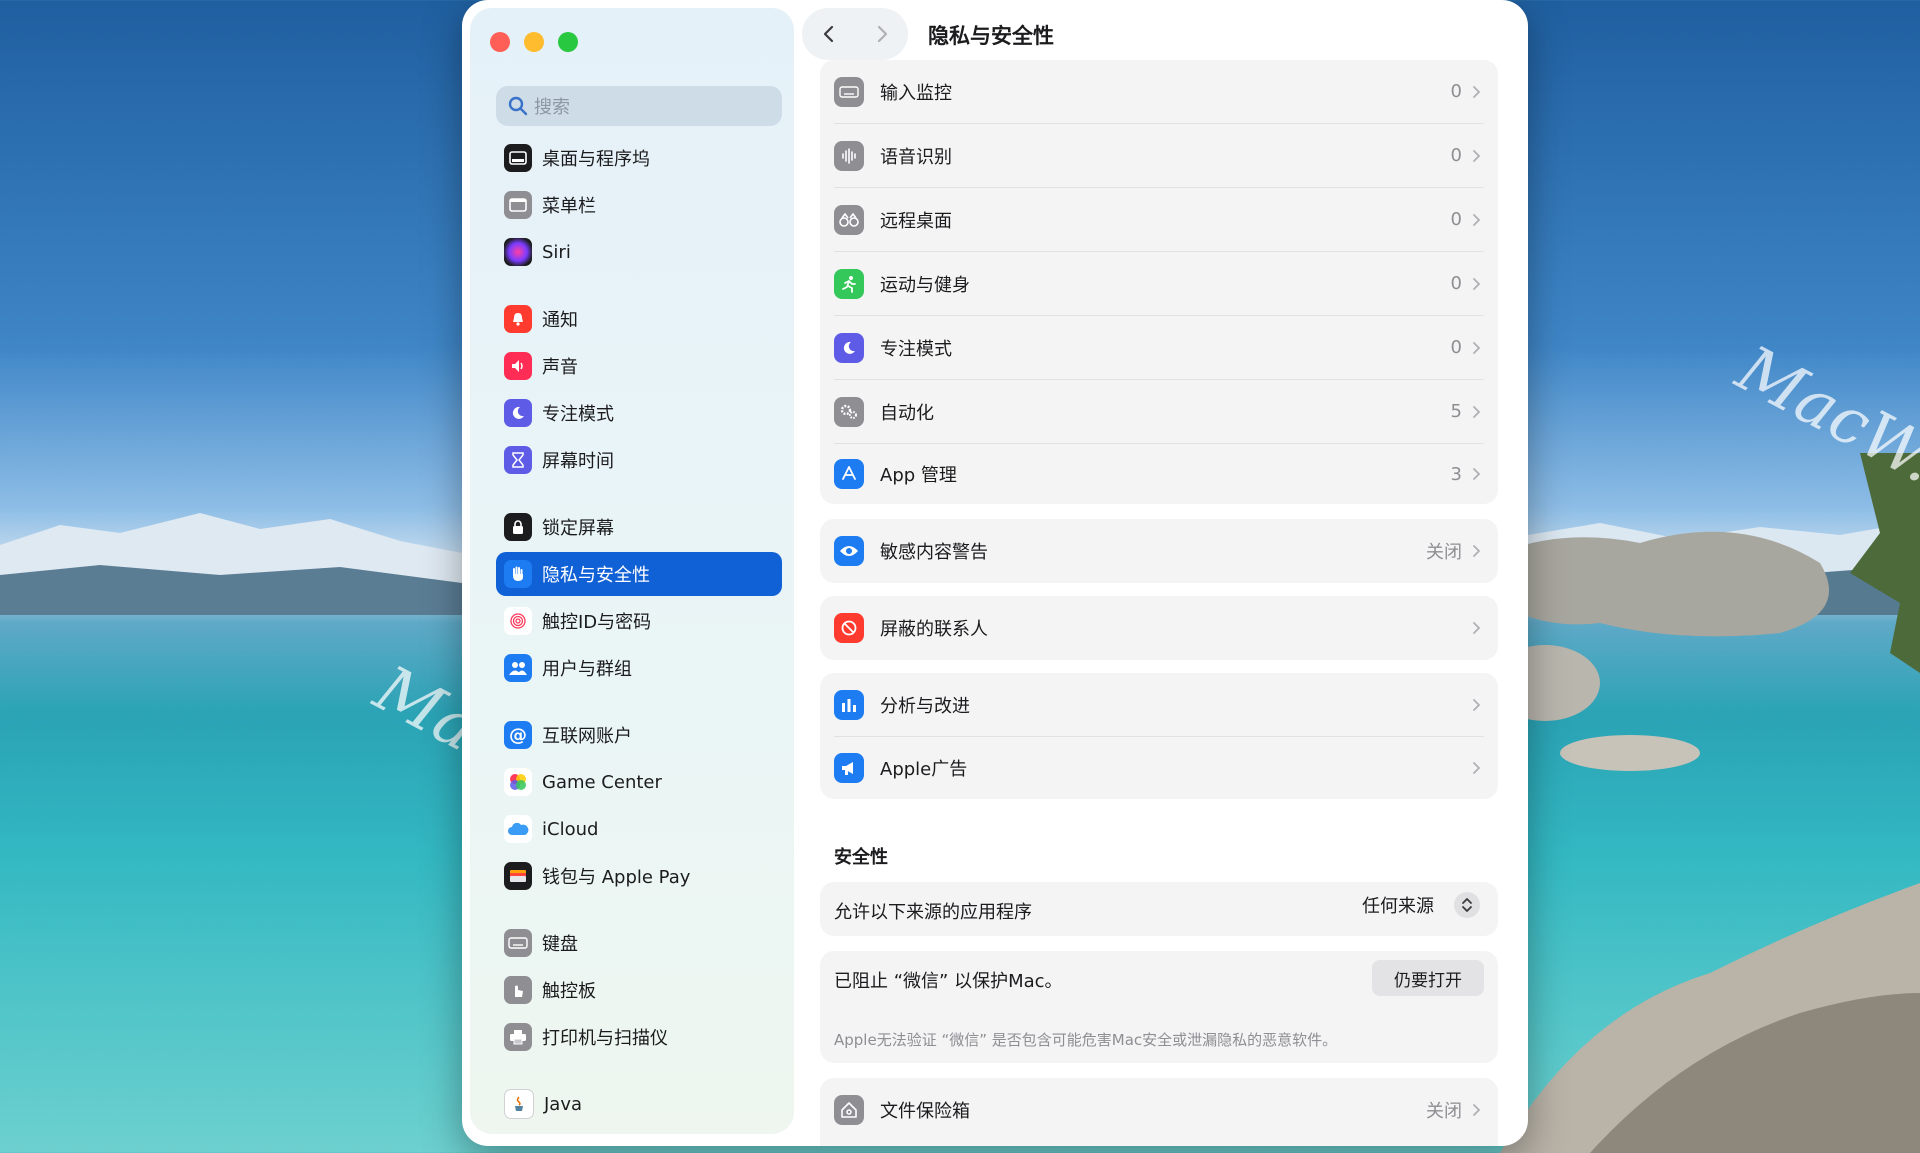 This screenshot has width=1920, height=1153. I want to click on close-button, so click(500, 42).